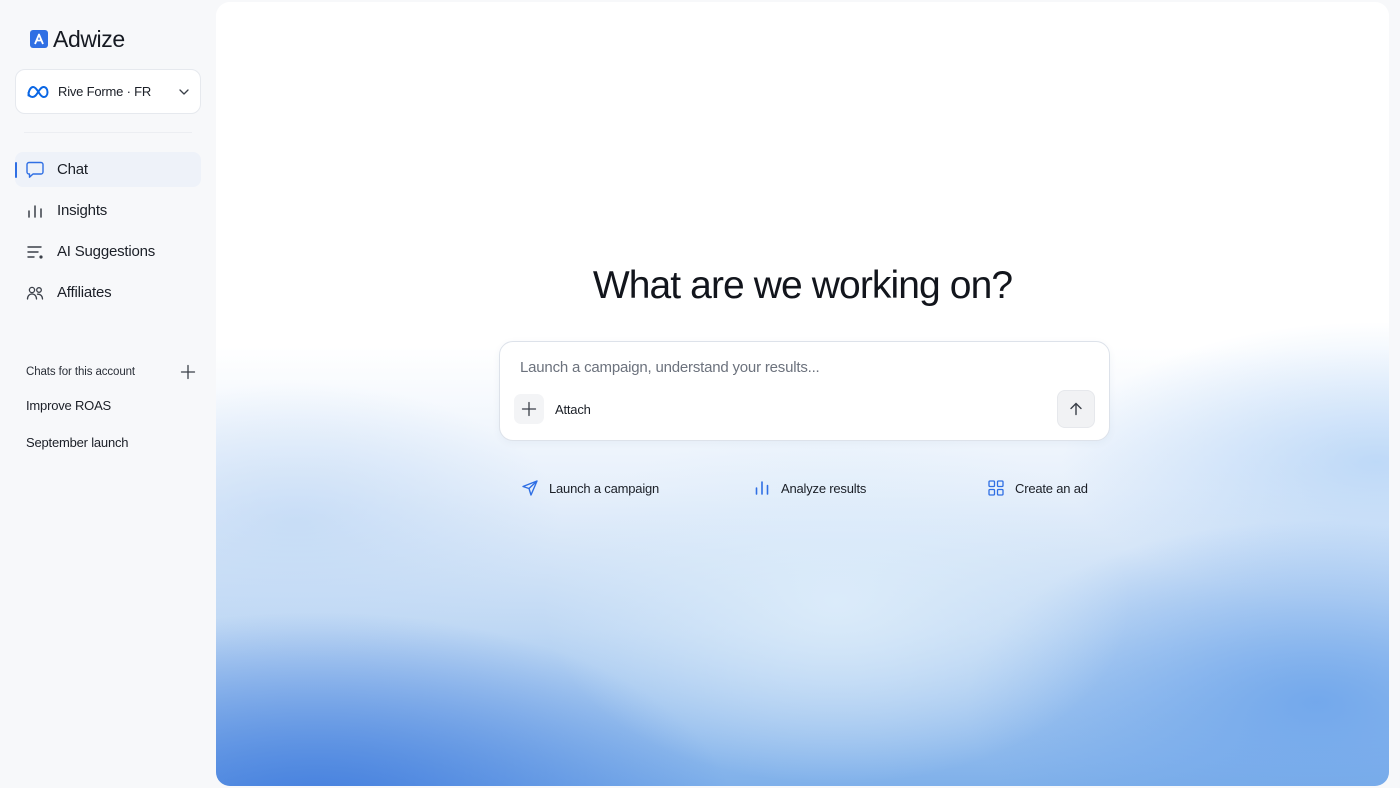 The height and width of the screenshot is (788, 1400). I want to click on attach-label: Attach, so click(573, 409).